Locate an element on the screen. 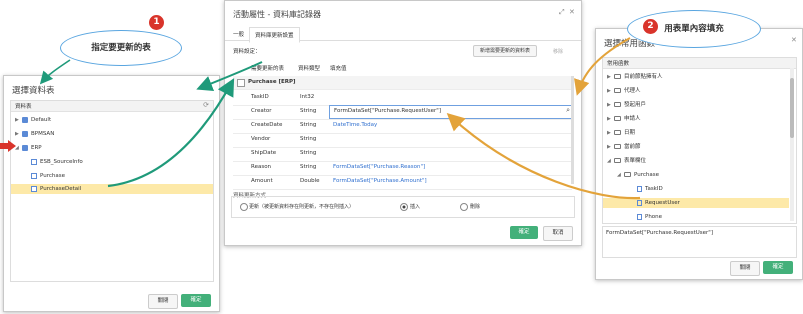  callout-specify-table: 指定要更新的表 is located at coordinates (121, 48).